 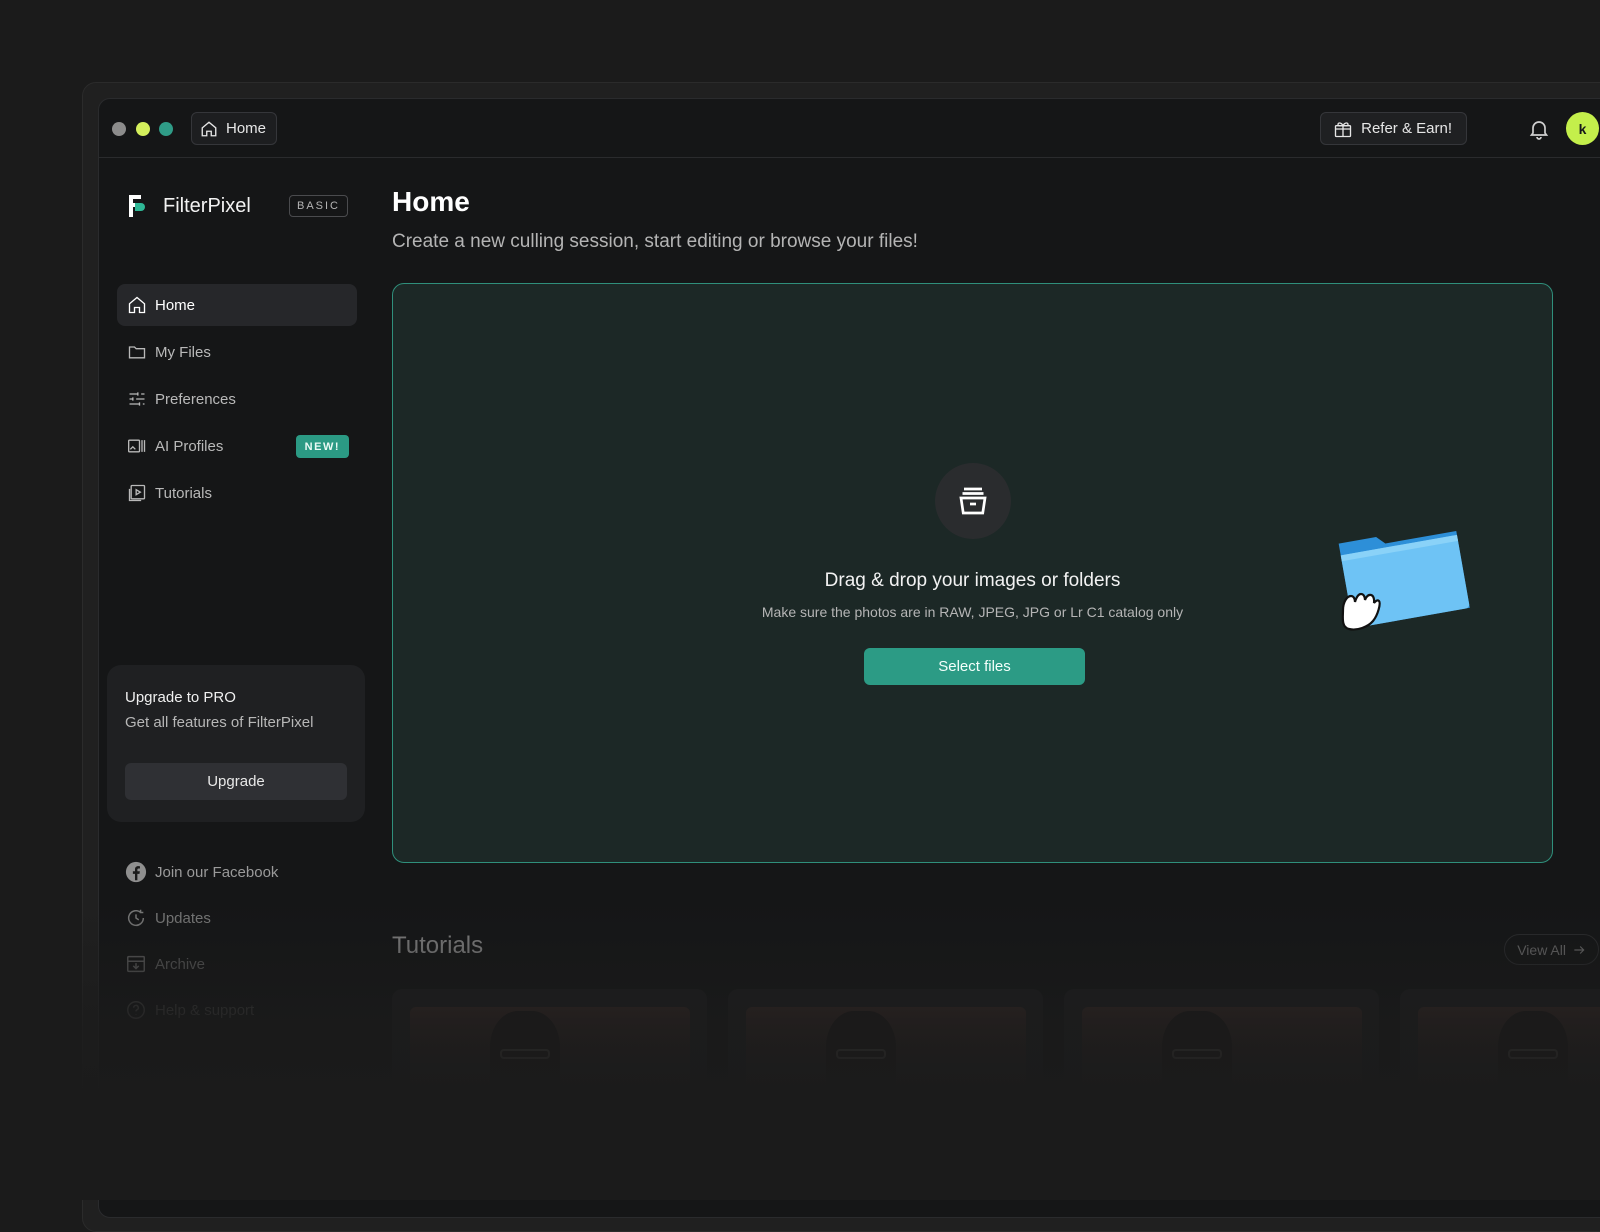 I want to click on user-avatar: k, so click(x=1582, y=128).